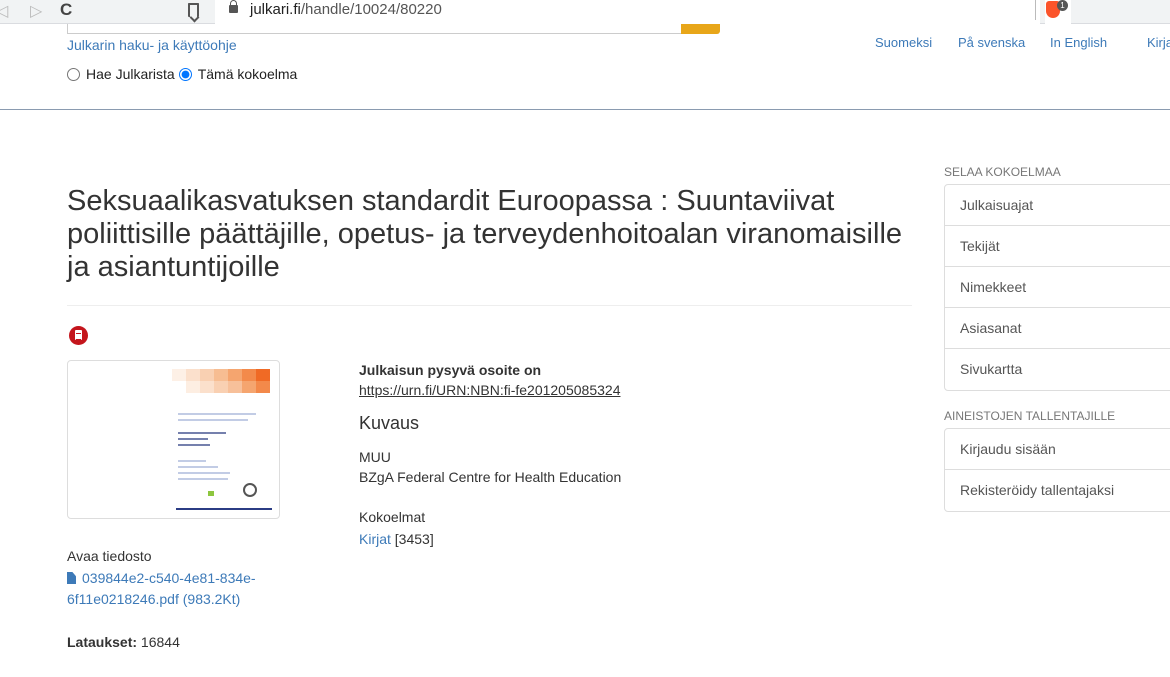  I want to click on header-divider, so click(585, 109).